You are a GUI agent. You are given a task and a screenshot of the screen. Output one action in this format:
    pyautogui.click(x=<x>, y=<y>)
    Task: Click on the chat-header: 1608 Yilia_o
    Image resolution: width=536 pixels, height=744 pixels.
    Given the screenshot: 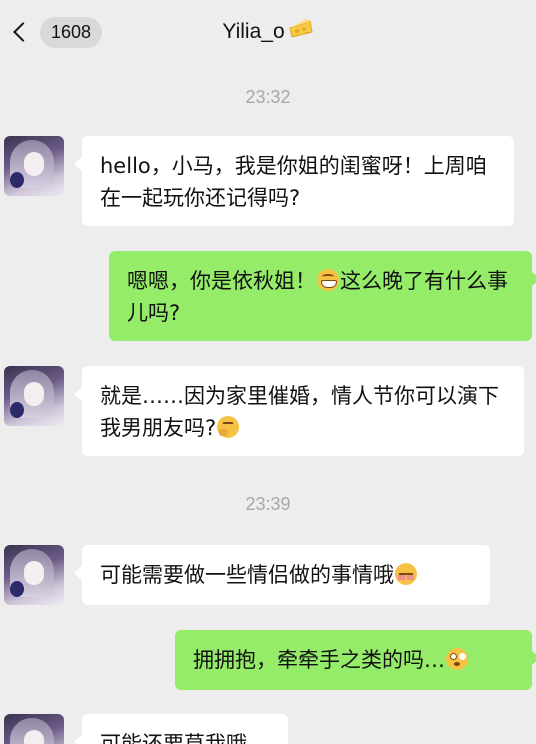 What is the action you would take?
    pyautogui.click(x=268, y=34)
    